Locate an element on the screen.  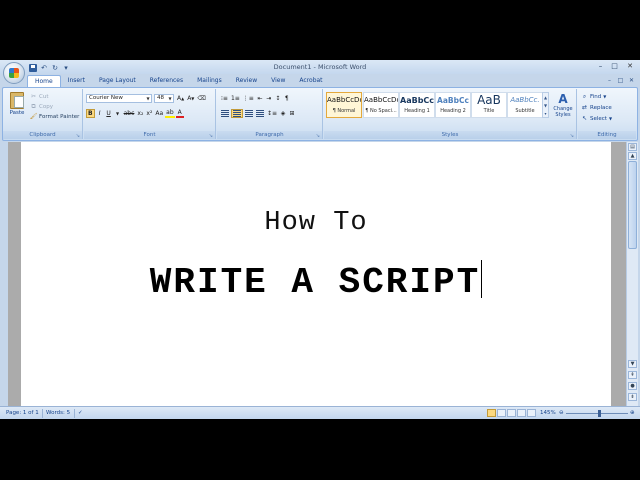
cut-button: ✂ Cut is located at coordinates (39, 96).